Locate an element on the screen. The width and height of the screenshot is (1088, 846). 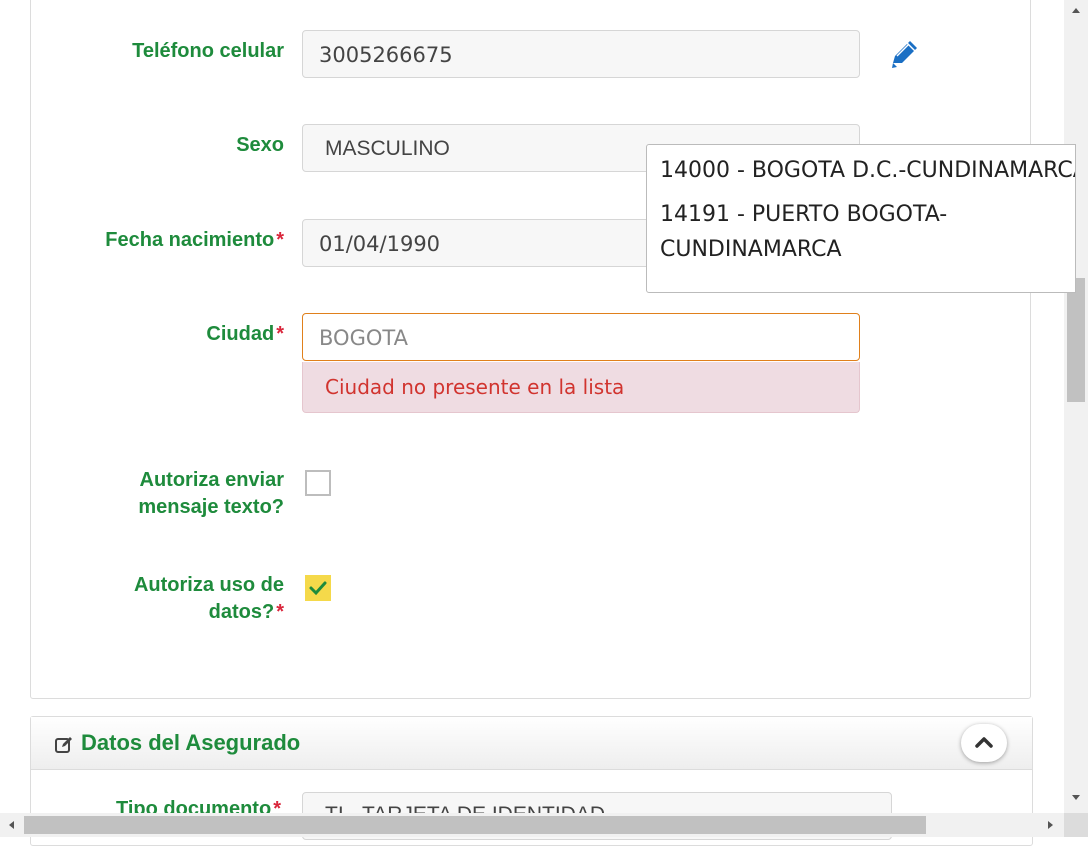
horizontal-scrollbar is located at coordinates (532, 825).